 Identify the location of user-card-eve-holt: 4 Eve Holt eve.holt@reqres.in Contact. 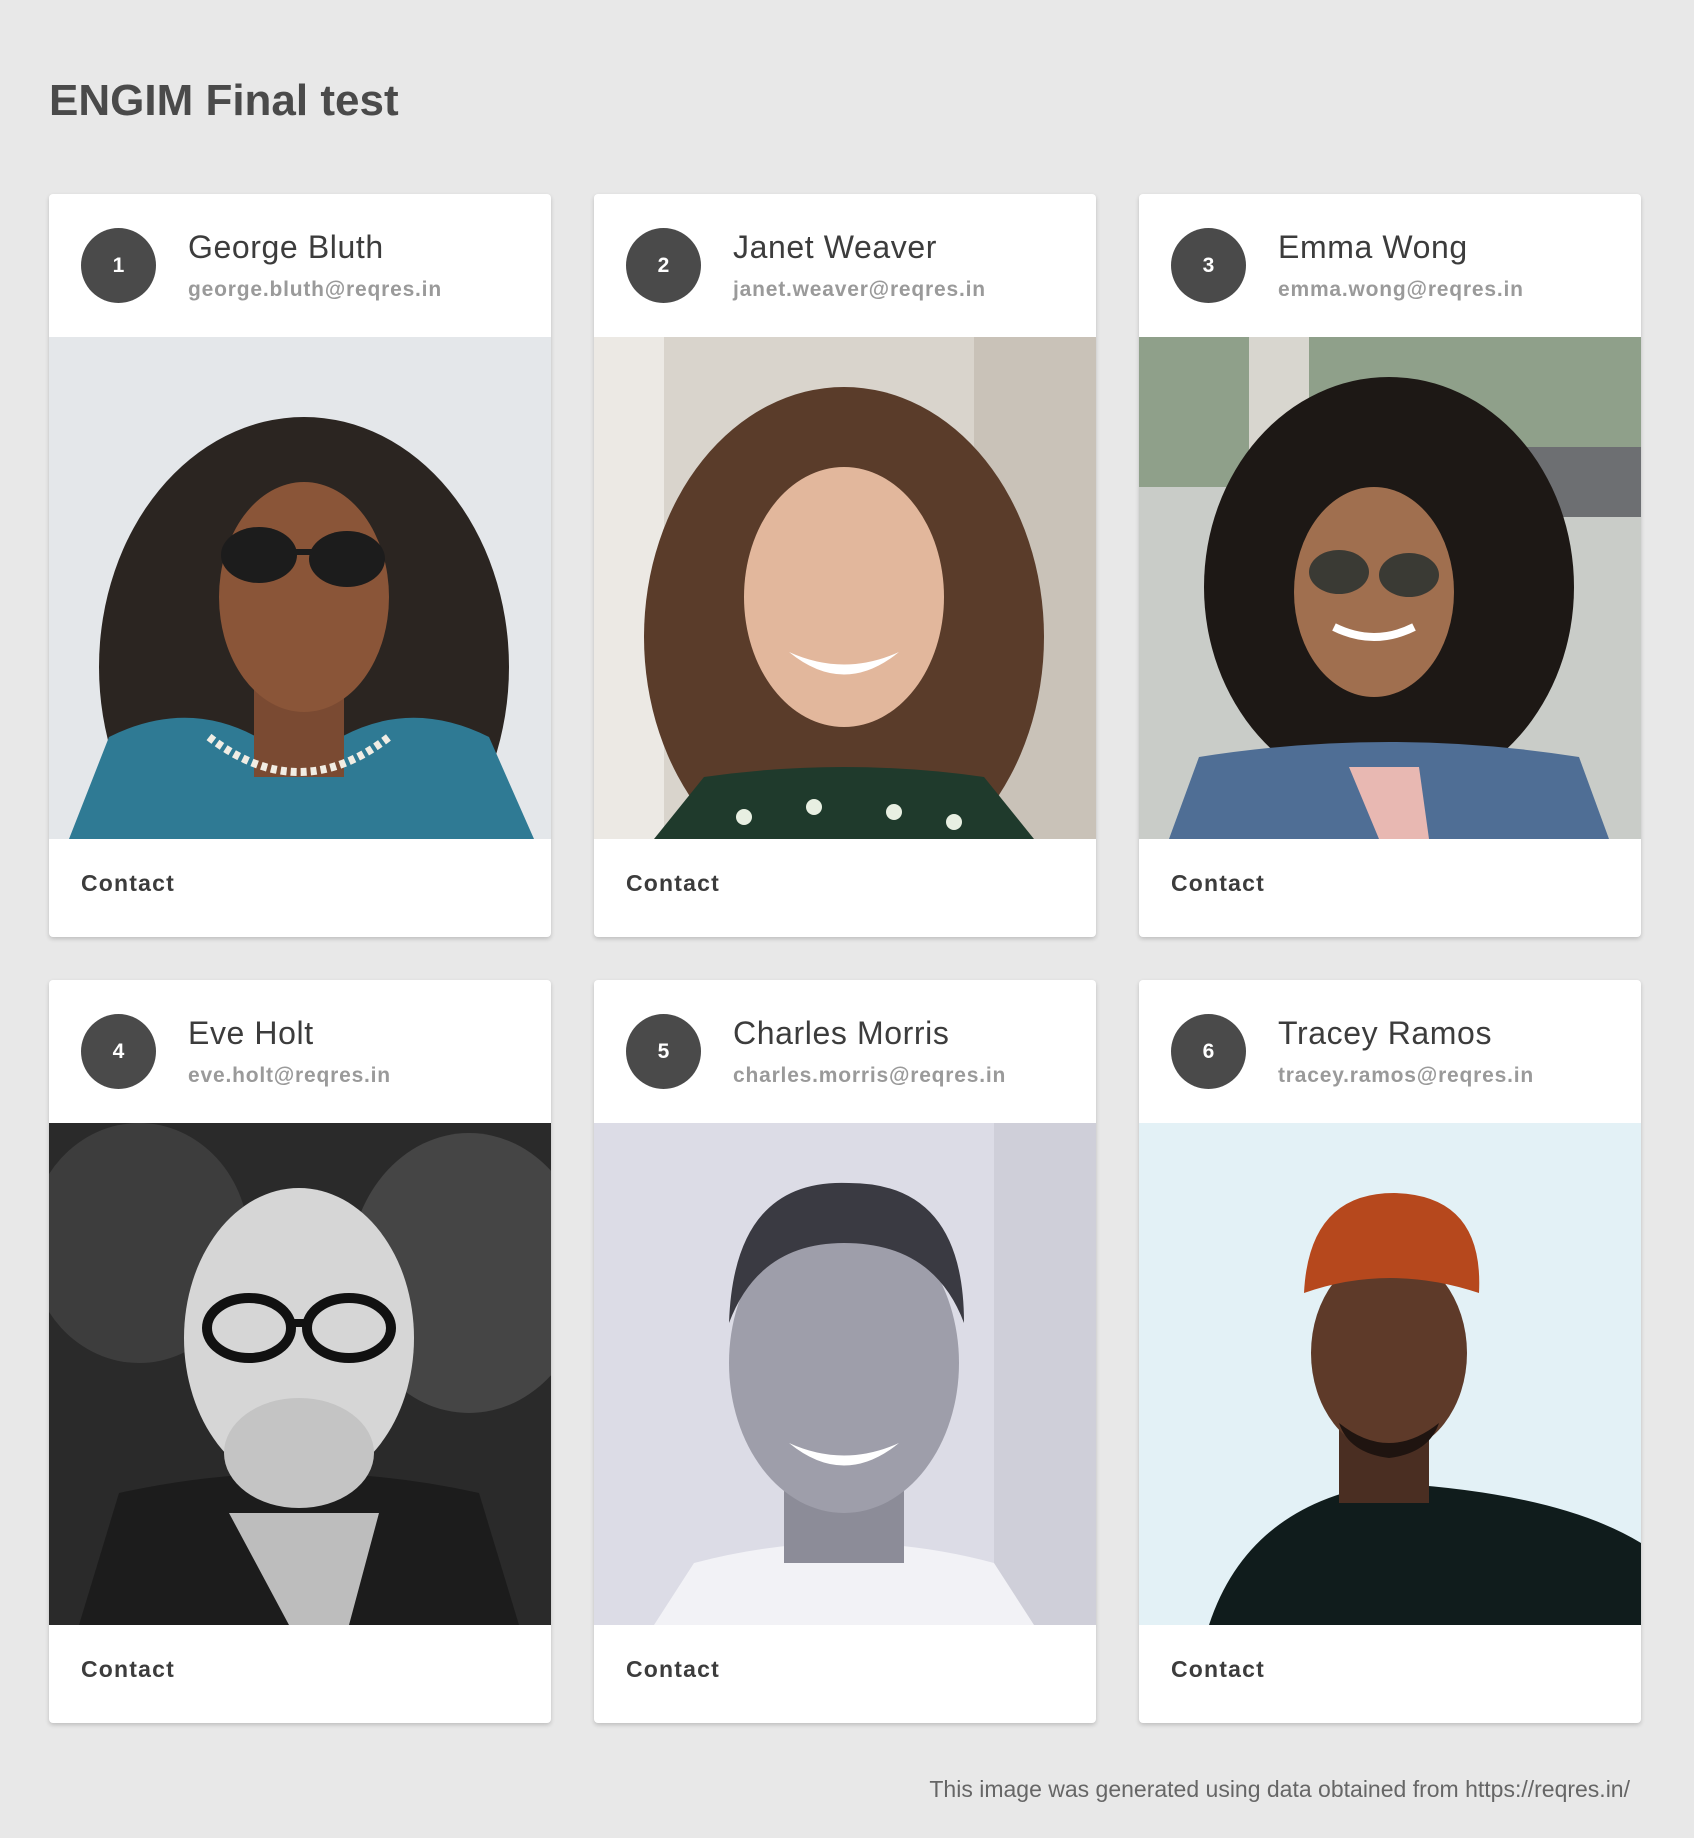
(300, 1351).